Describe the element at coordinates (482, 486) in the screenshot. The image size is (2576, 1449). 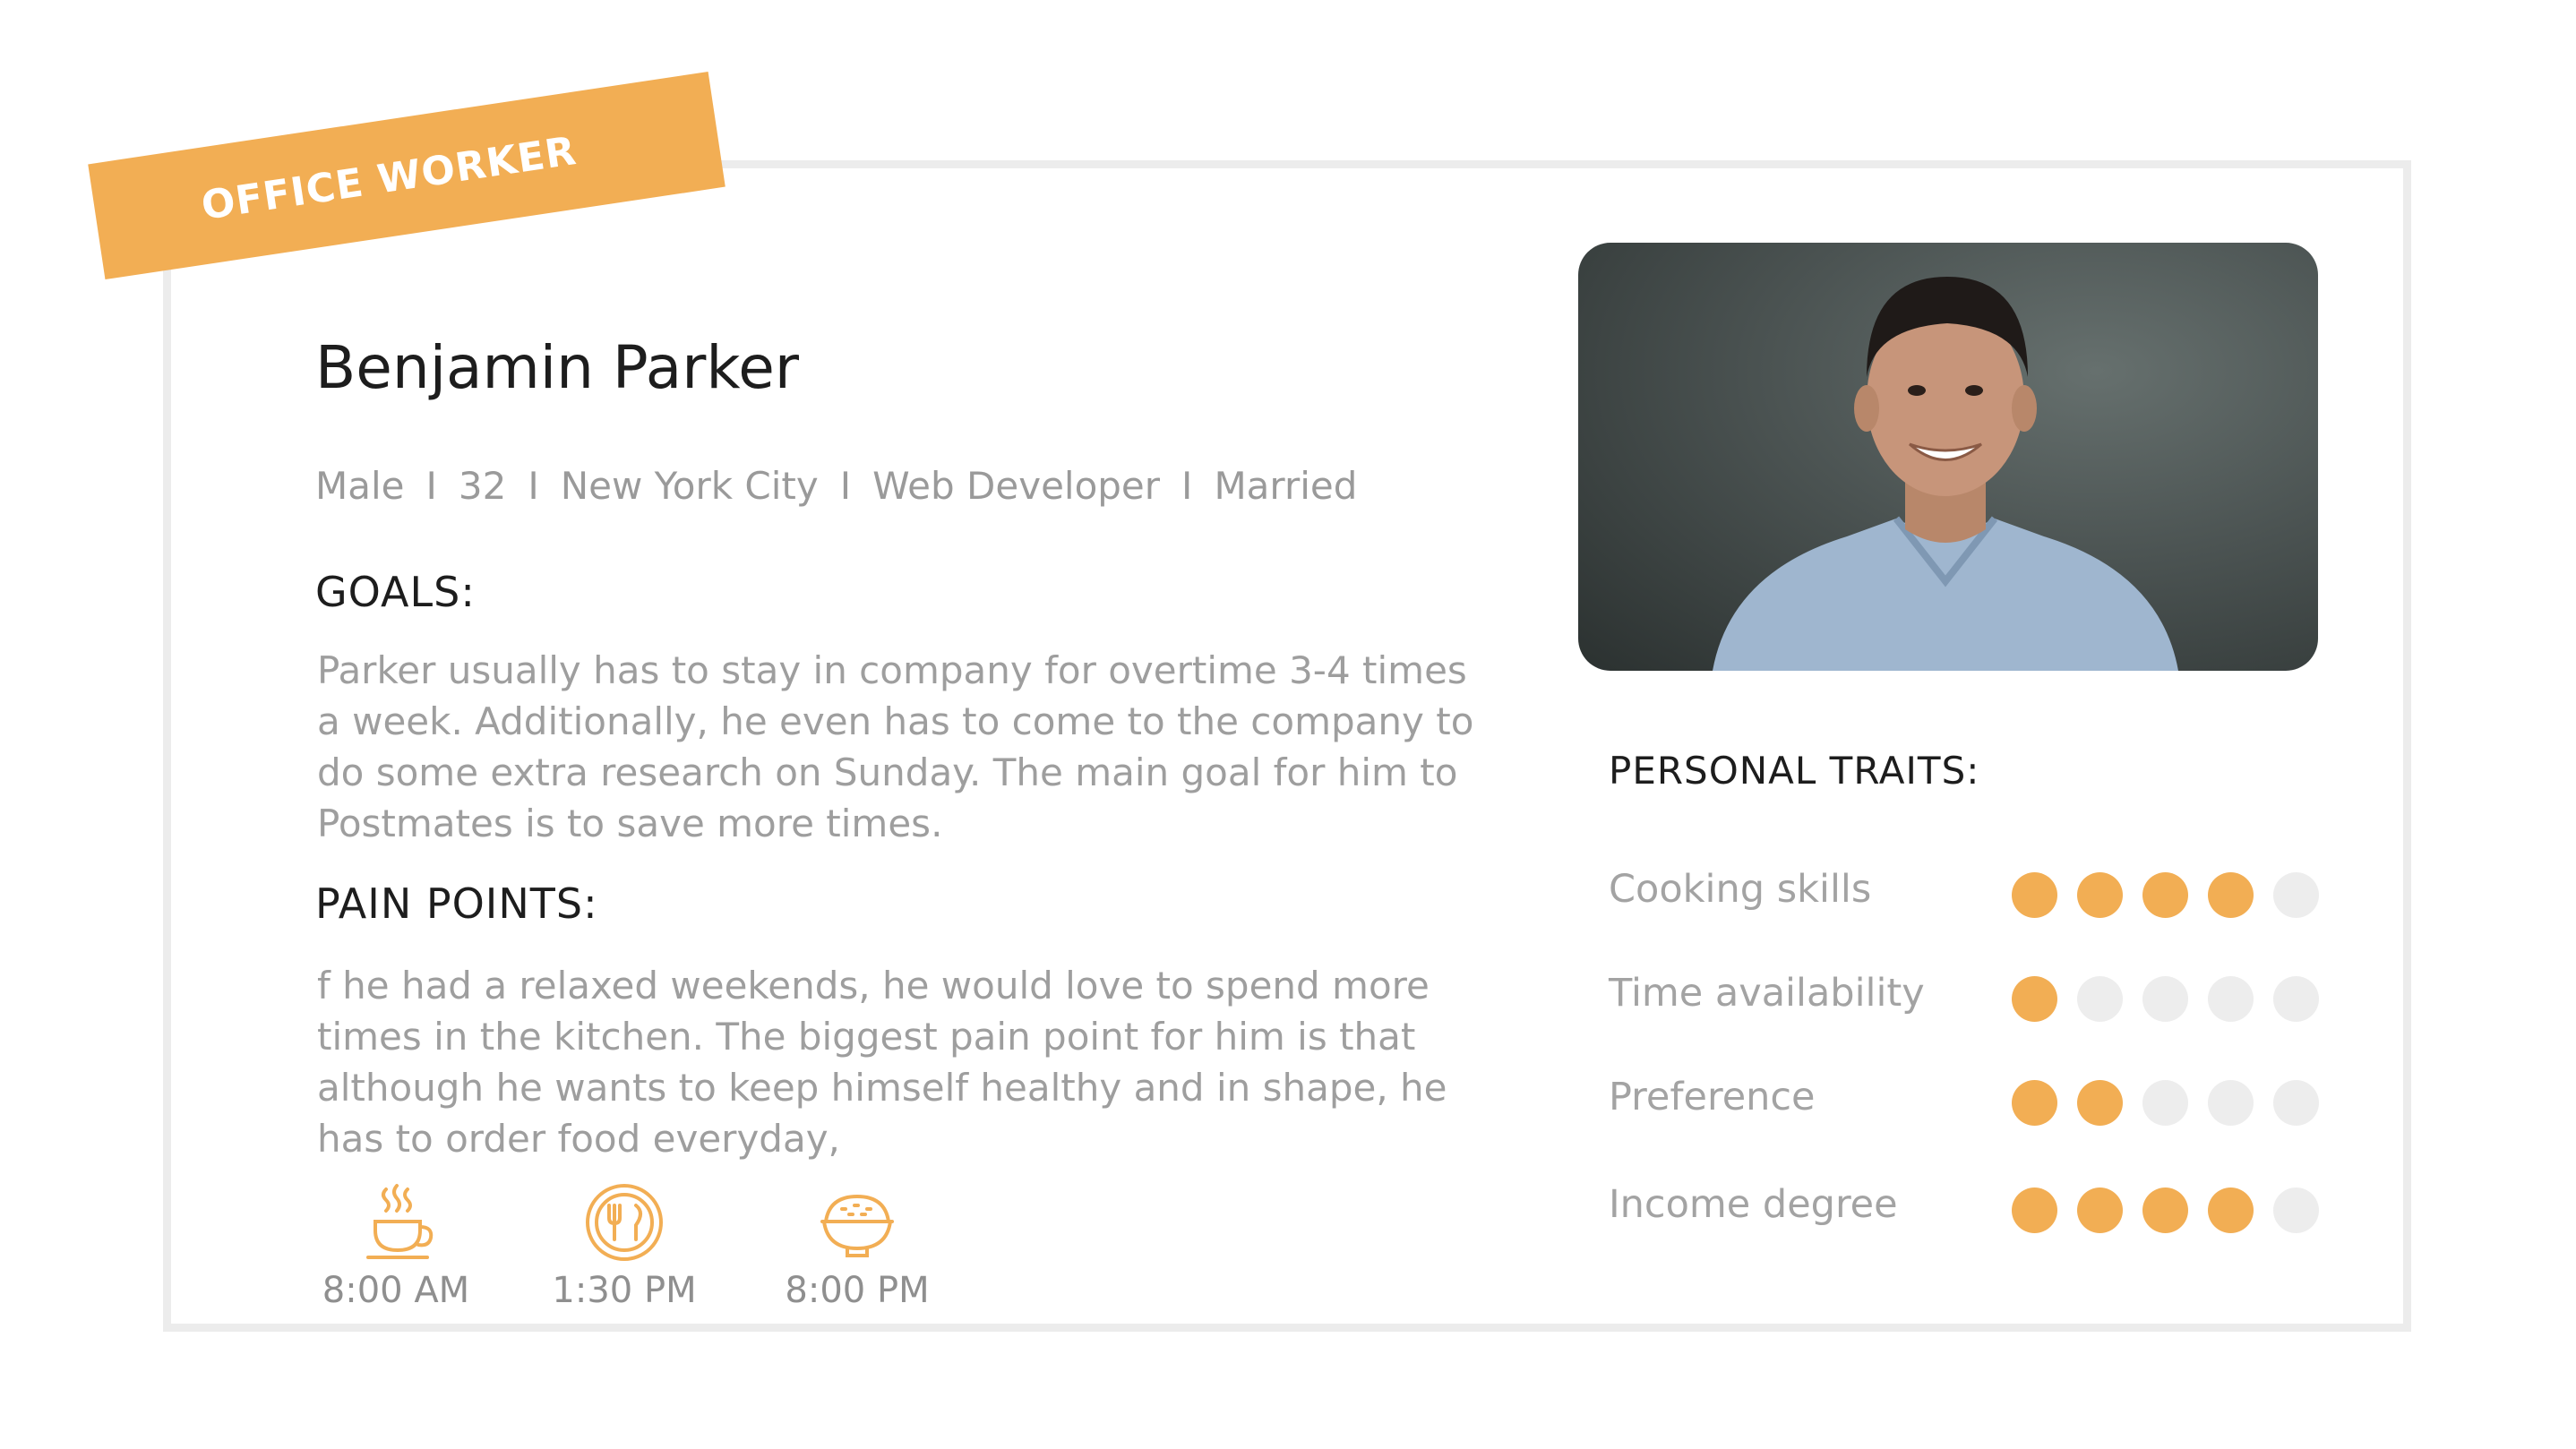
I see `meta-age: 32` at that location.